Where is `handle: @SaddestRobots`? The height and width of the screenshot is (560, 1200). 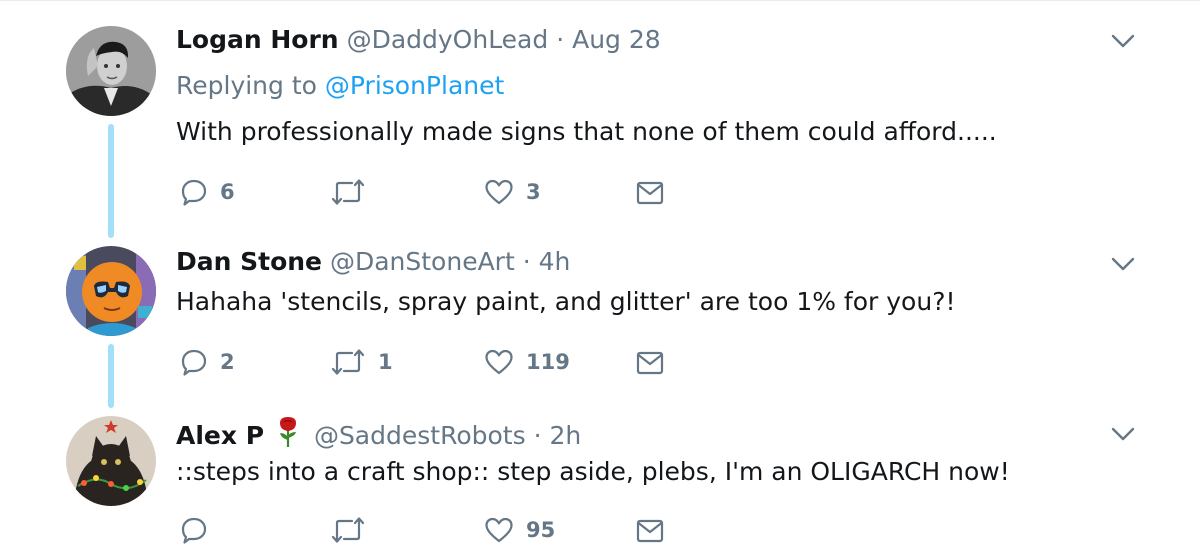 handle: @SaddestRobots is located at coordinates (420, 435).